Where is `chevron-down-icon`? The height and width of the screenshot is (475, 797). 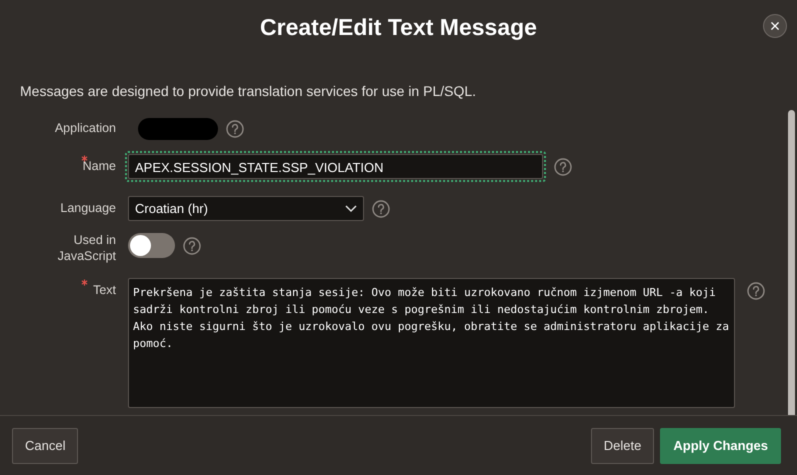
chevron-down-icon is located at coordinates (351, 208).